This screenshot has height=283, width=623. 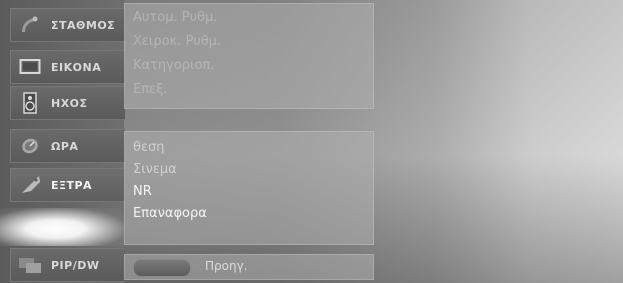 What do you see at coordinates (76, 67) in the screenshot?
I see `sidebar-item-label: ΕΙΚΟΝΑ` at bounding box center [76, 67].